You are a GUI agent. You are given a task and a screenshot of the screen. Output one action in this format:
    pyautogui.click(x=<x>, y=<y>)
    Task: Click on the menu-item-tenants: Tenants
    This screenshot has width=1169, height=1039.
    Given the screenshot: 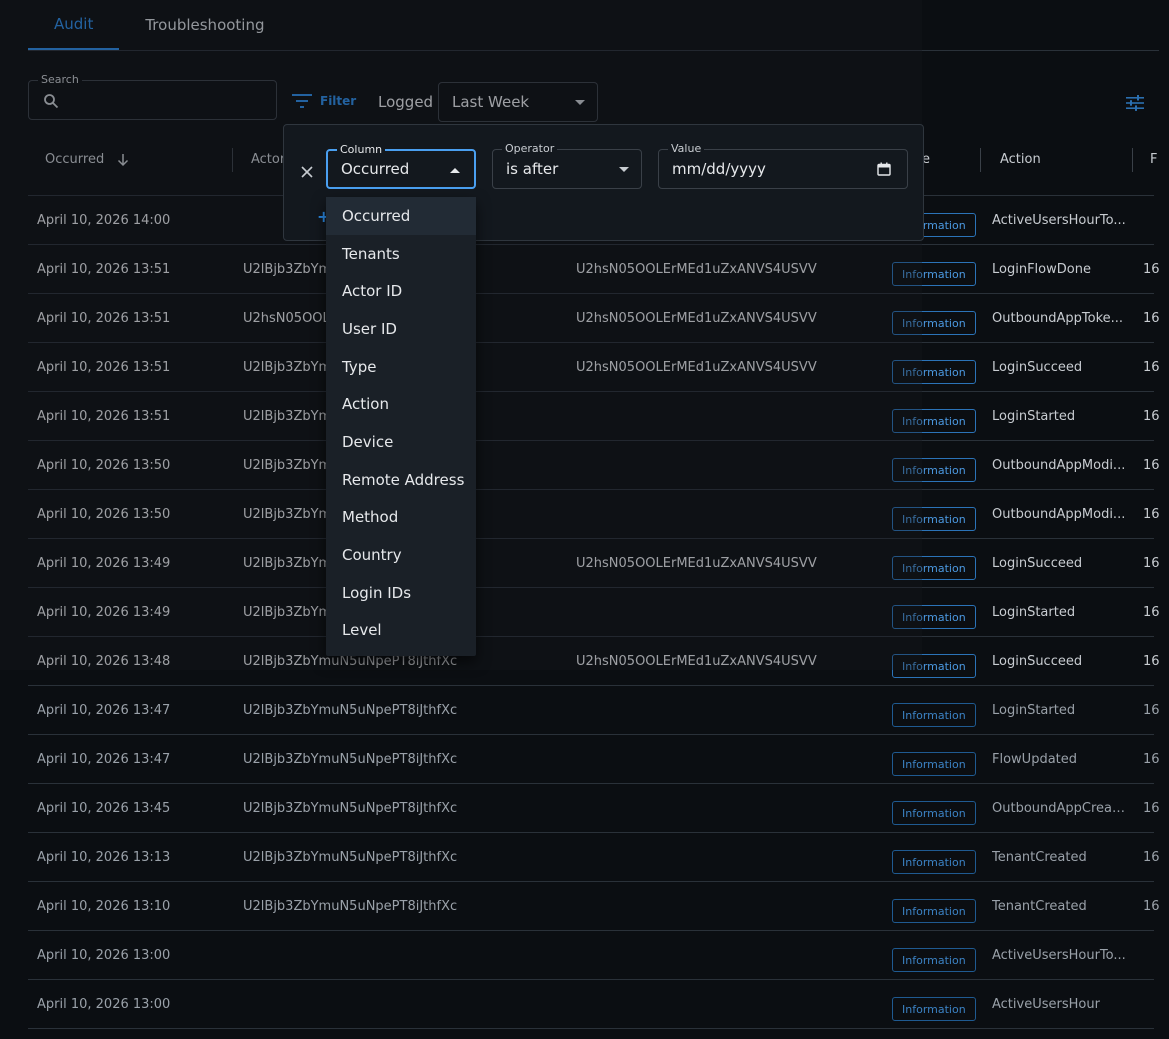 What is the action you would take?
    pyautogui.click(x=401, y=254)
    